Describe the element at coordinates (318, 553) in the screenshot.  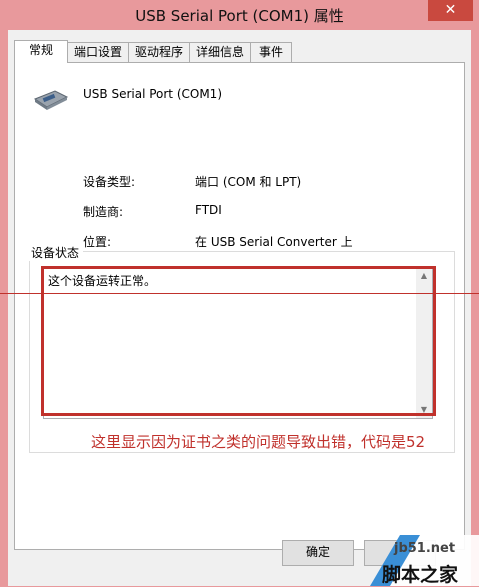
I see `ok-button: 确定` at that location.